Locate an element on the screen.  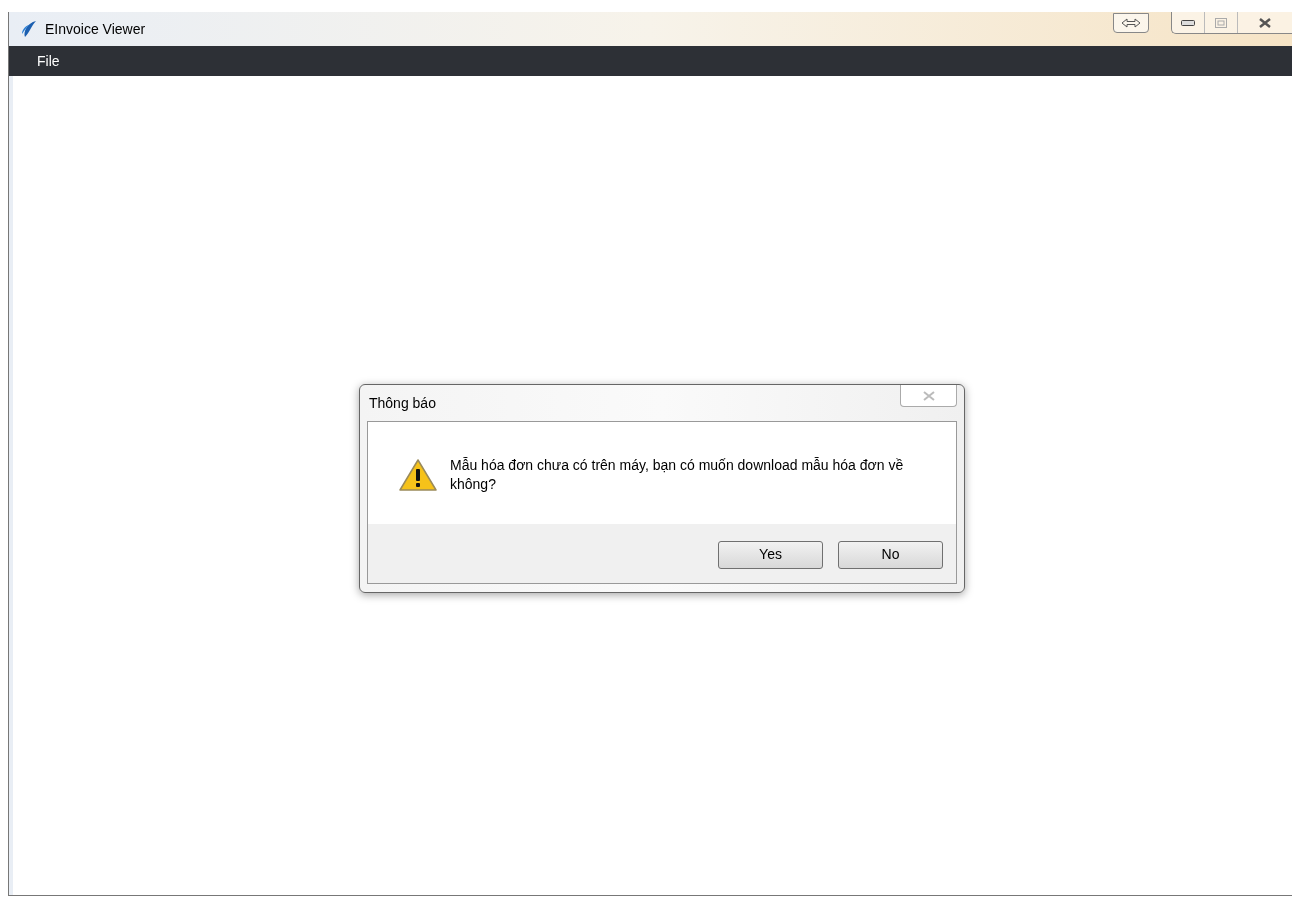
dialog-button: Yes is located at coordinates (770, 554).